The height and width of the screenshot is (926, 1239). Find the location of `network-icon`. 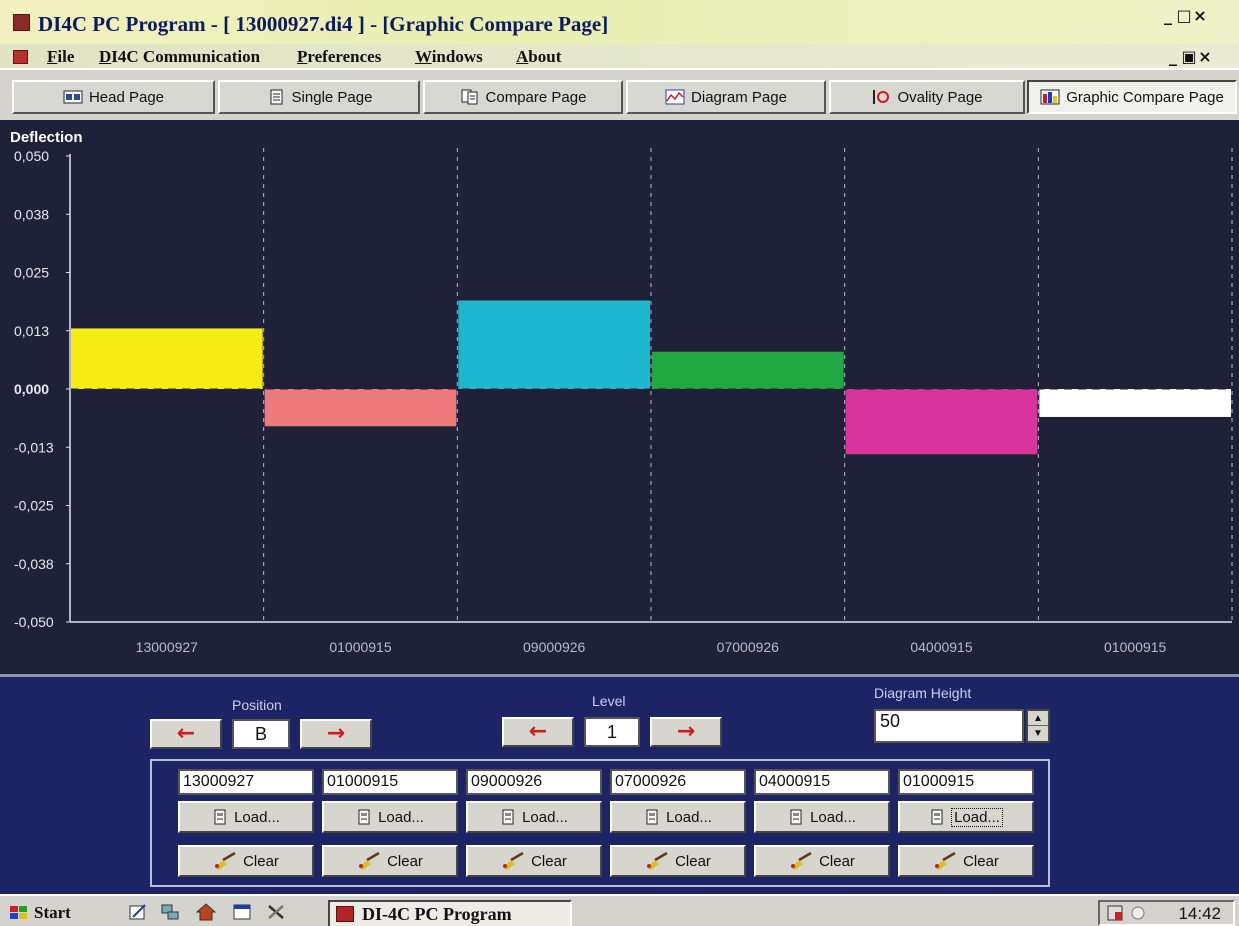

network-icon is located at coordinates (170, 912).